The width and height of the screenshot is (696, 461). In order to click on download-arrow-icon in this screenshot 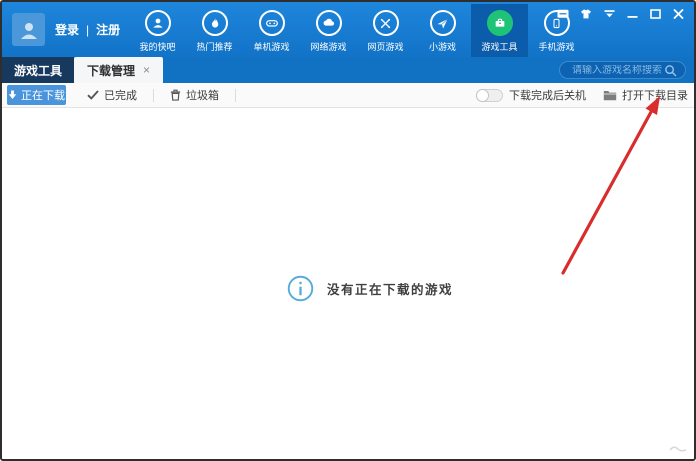, I will do `click(12, 95)`.